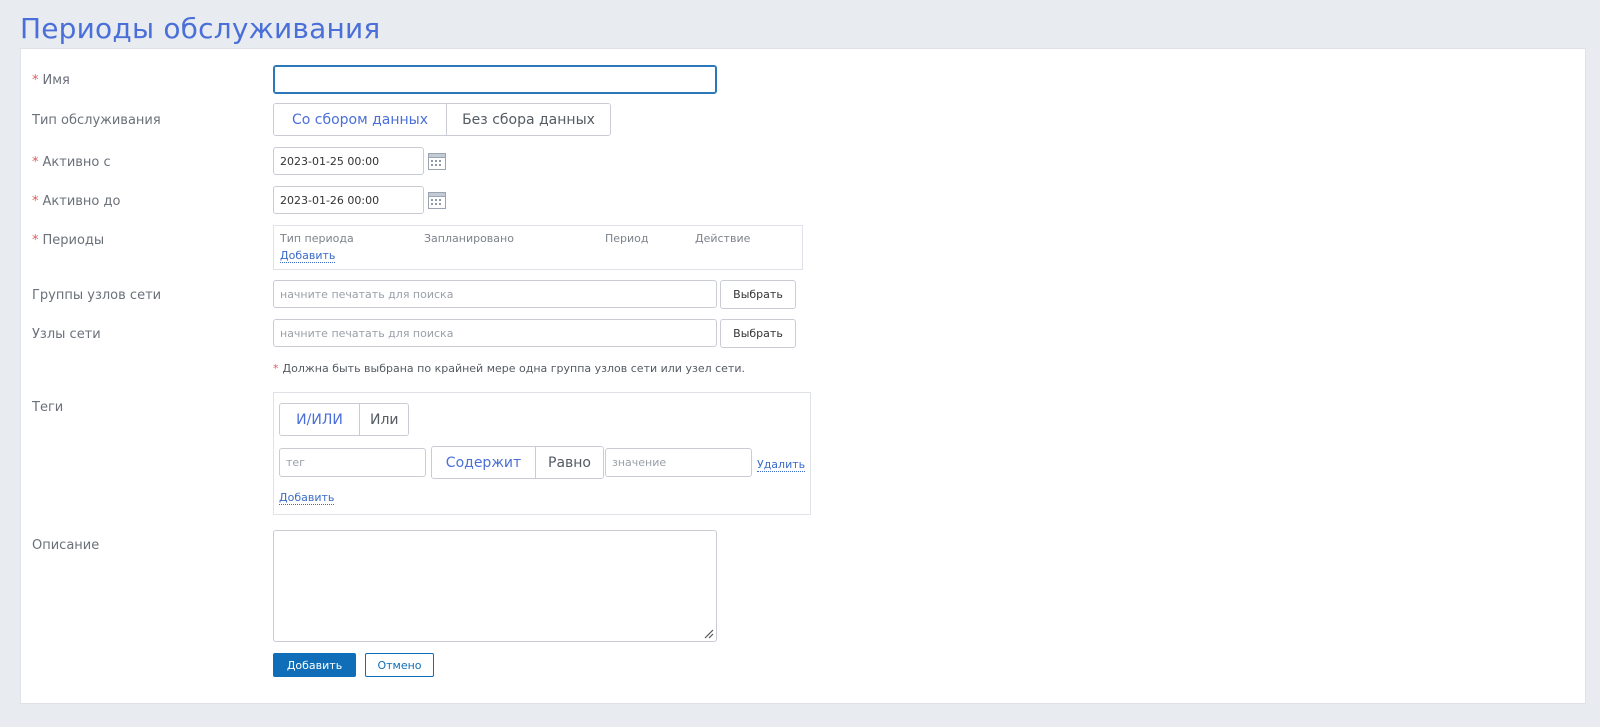 The width and height of the screenshot is (1600, 727). Describe the element at coordinates (758, 333) in the screenshot. I see `hosts-select-button: Выбрать` at that location.